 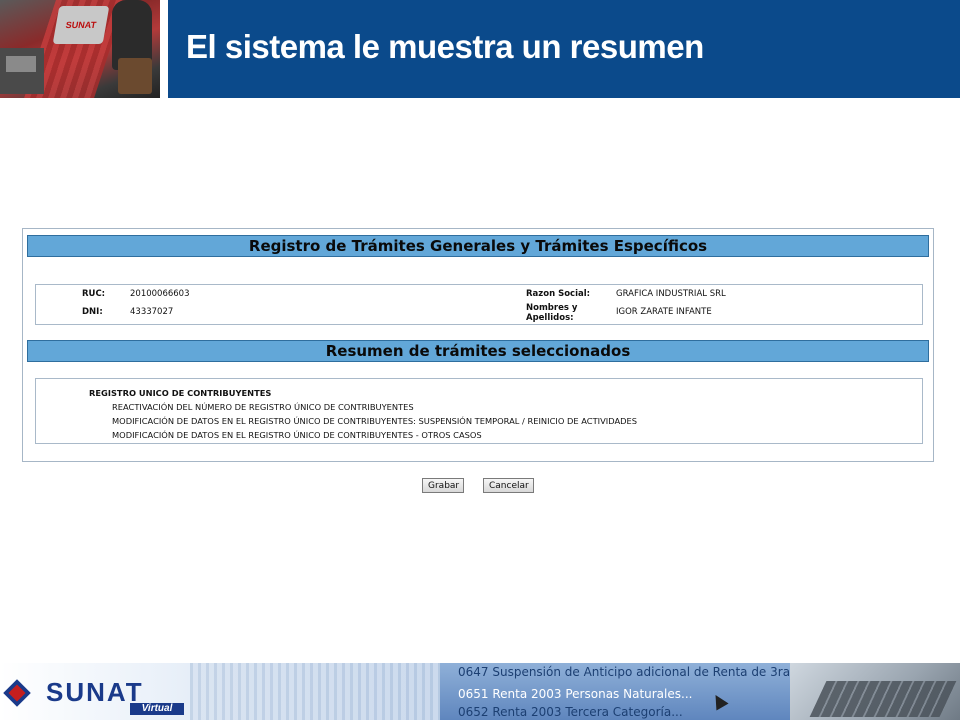 I want to click on laptop-keyboard, so click(x=883, y=699).